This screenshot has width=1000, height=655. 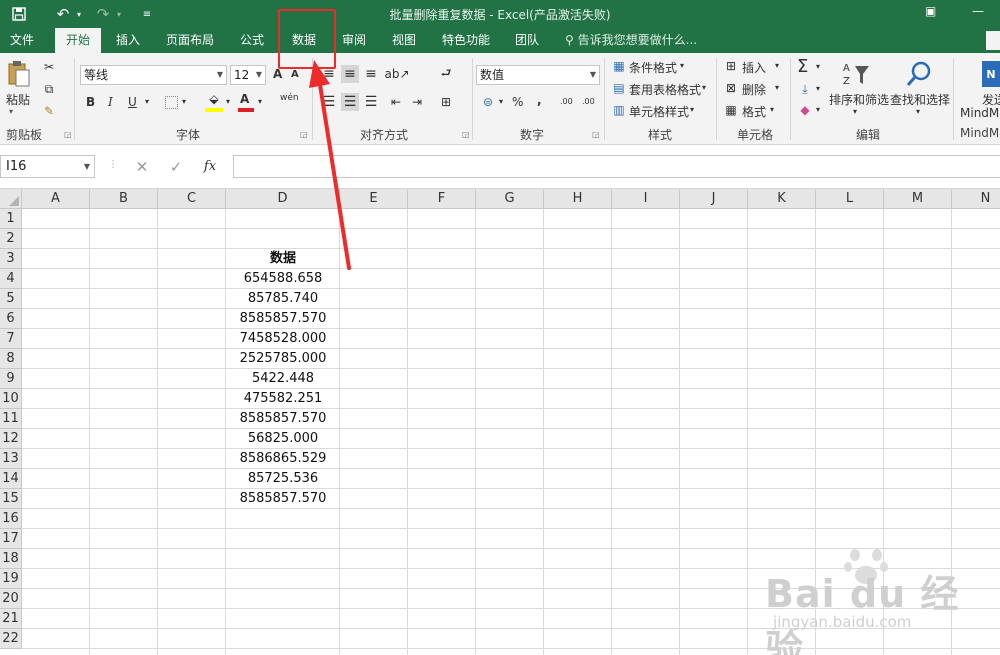 I want to click on watermark-brand: Bai du 经验, so click(x=862, y=613).